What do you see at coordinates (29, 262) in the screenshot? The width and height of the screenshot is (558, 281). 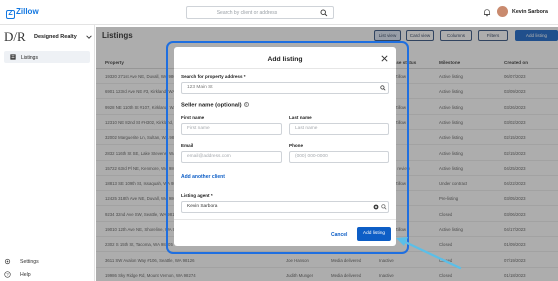 I see `sidebar-item-label: Settings` at bounding box center [29, 262].